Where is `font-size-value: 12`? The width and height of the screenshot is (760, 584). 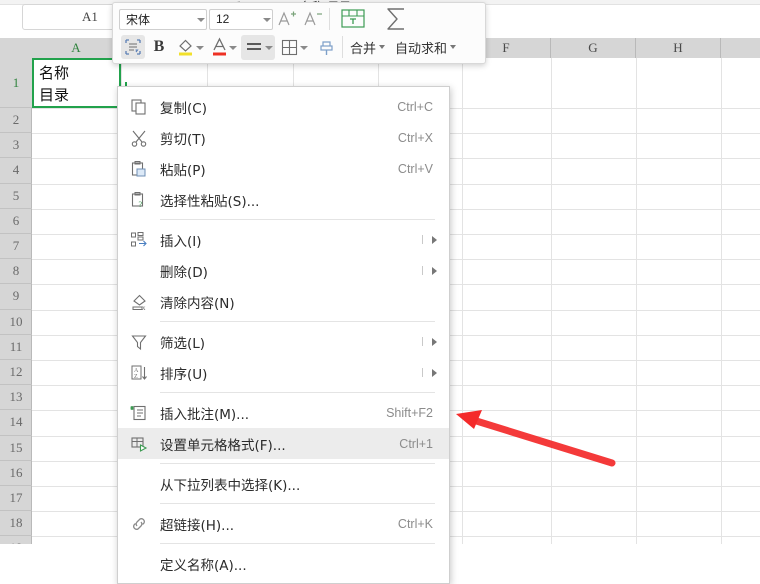
font-size-value: 12 is located at coordinates (223, 19).